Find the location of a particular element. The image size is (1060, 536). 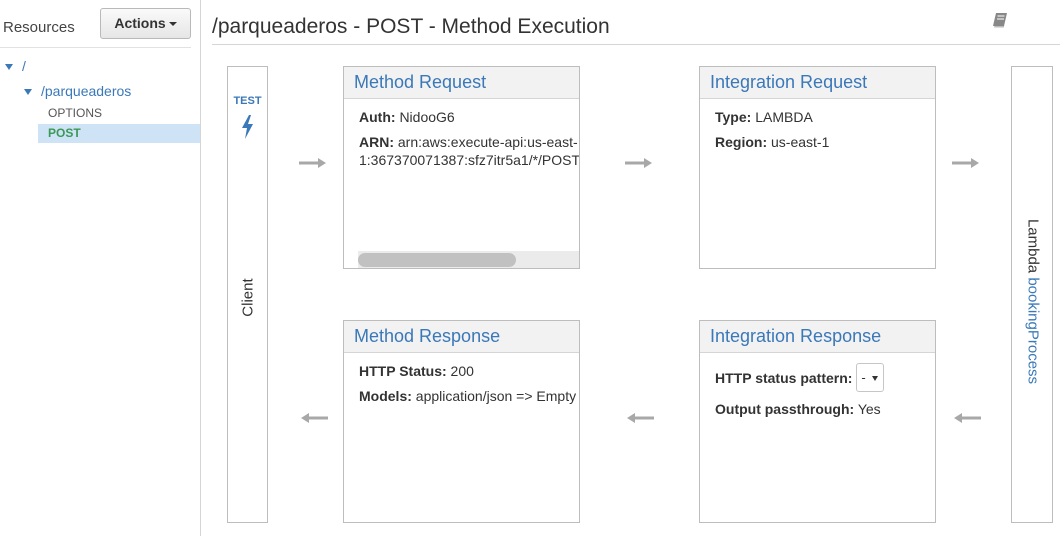

lambda-column: Lambda bookingProcess is located at coordinates (1032, 294).